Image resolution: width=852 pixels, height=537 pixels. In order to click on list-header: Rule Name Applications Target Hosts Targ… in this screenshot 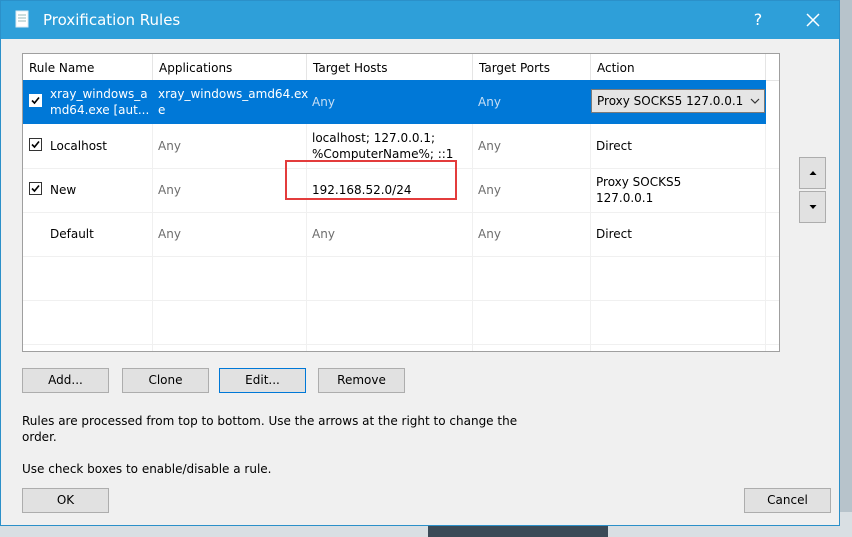, I will do `click(401, 67)`.